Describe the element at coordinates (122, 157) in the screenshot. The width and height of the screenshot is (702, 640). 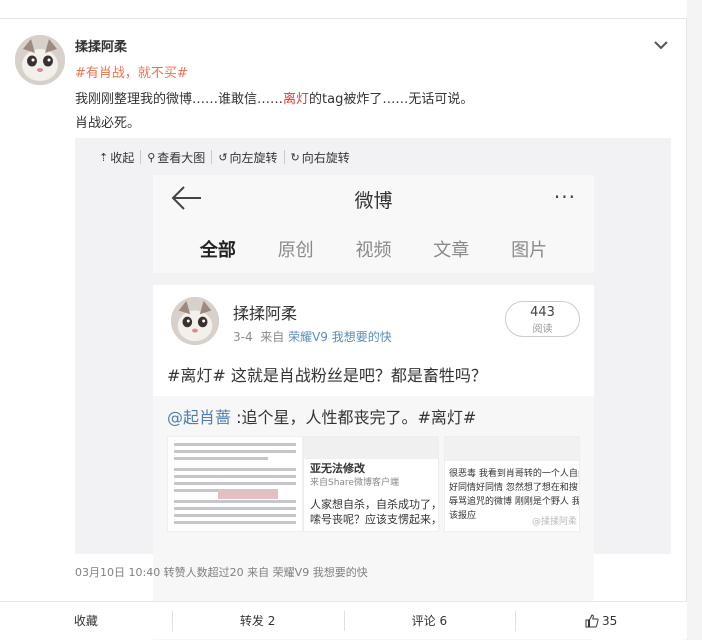
I see `collapse-label: 收起` at that location.